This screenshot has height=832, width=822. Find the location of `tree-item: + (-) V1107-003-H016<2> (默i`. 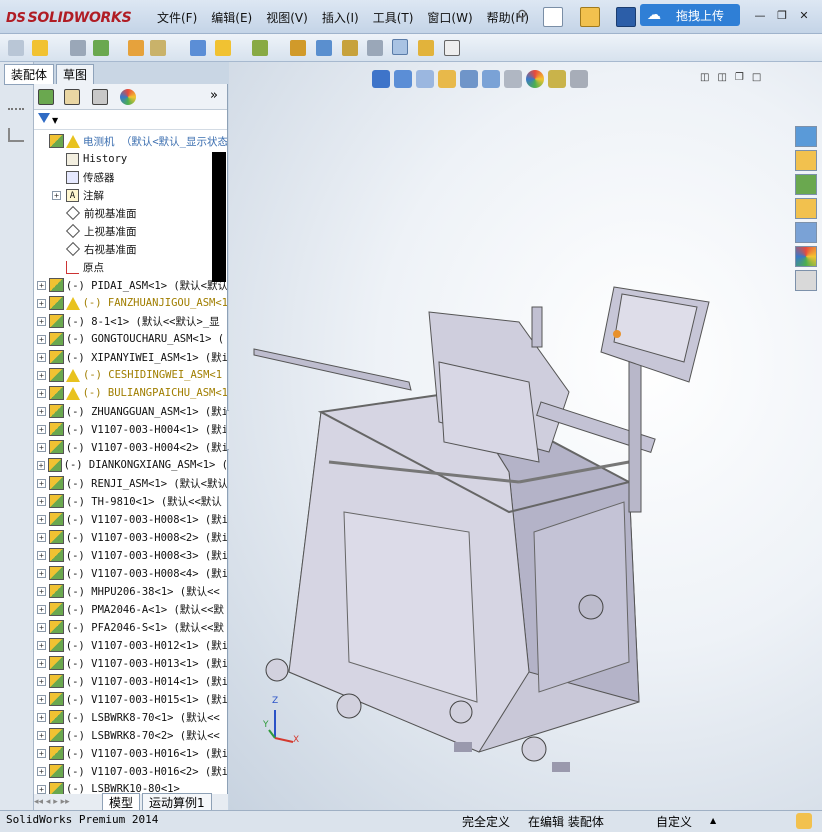

tree-item: + (-) V1107-003-H016<2> (默i is located at coordinates (130, 771).